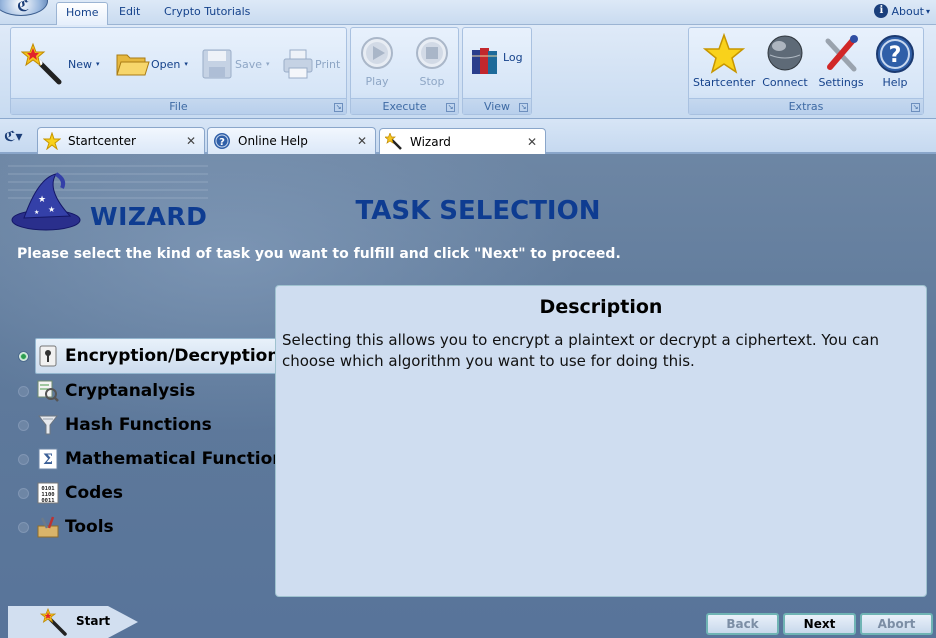 The height and width of the screenshot is (638, 936). I want to click on option-label: Encryption/Decryption, so click(172, 356).